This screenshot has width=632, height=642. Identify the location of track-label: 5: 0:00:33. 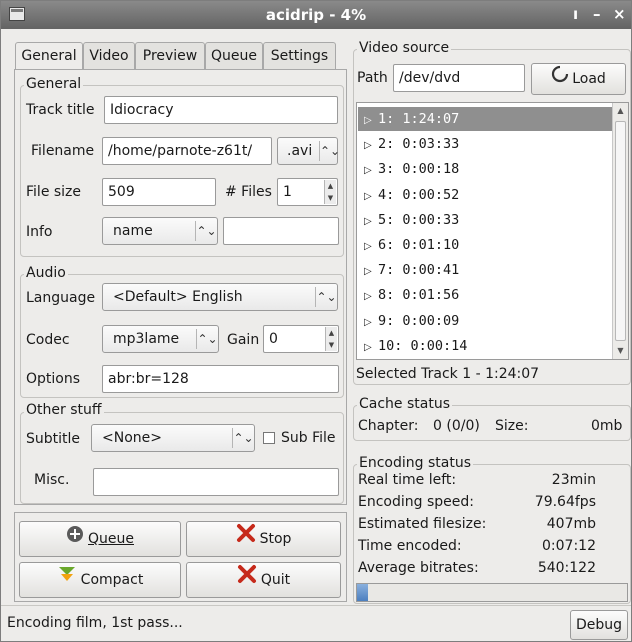
(419, 219).